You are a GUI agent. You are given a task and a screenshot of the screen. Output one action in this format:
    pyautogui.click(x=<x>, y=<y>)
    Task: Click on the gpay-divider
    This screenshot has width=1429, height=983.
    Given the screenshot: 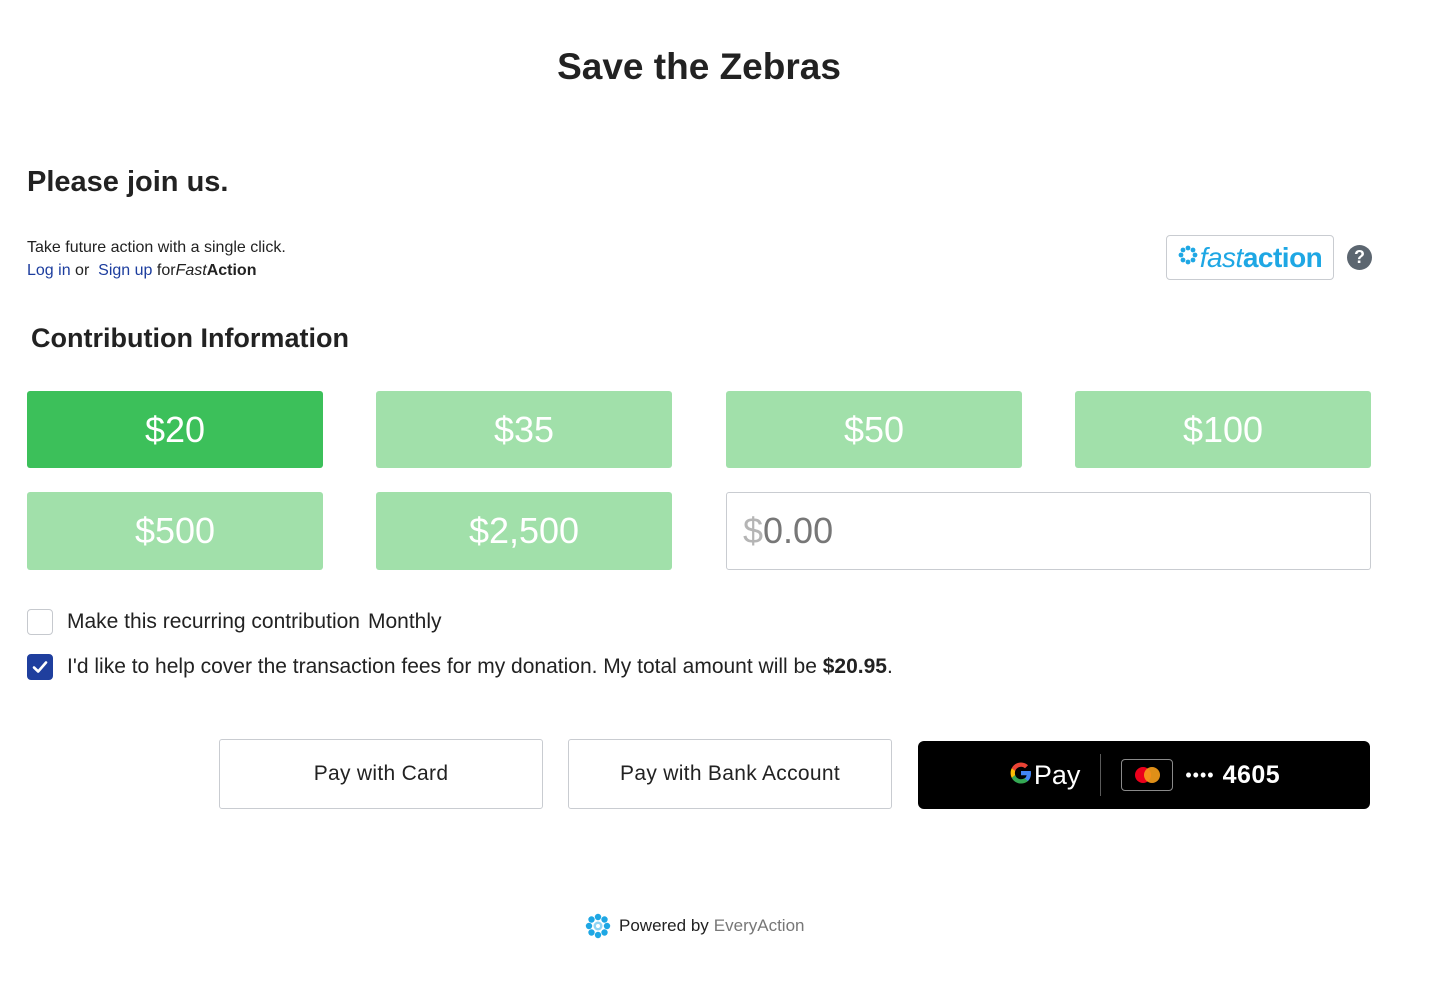 What is the action you would take?
    pyautogui.click(x=1101, y=775)
    